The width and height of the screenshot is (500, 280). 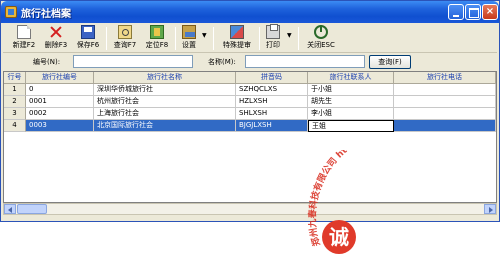 What do you see at coordinates (351, 126) in the screenshot?
I see `contact-cell-editor: 王姐` at bounding box center [351, 126].